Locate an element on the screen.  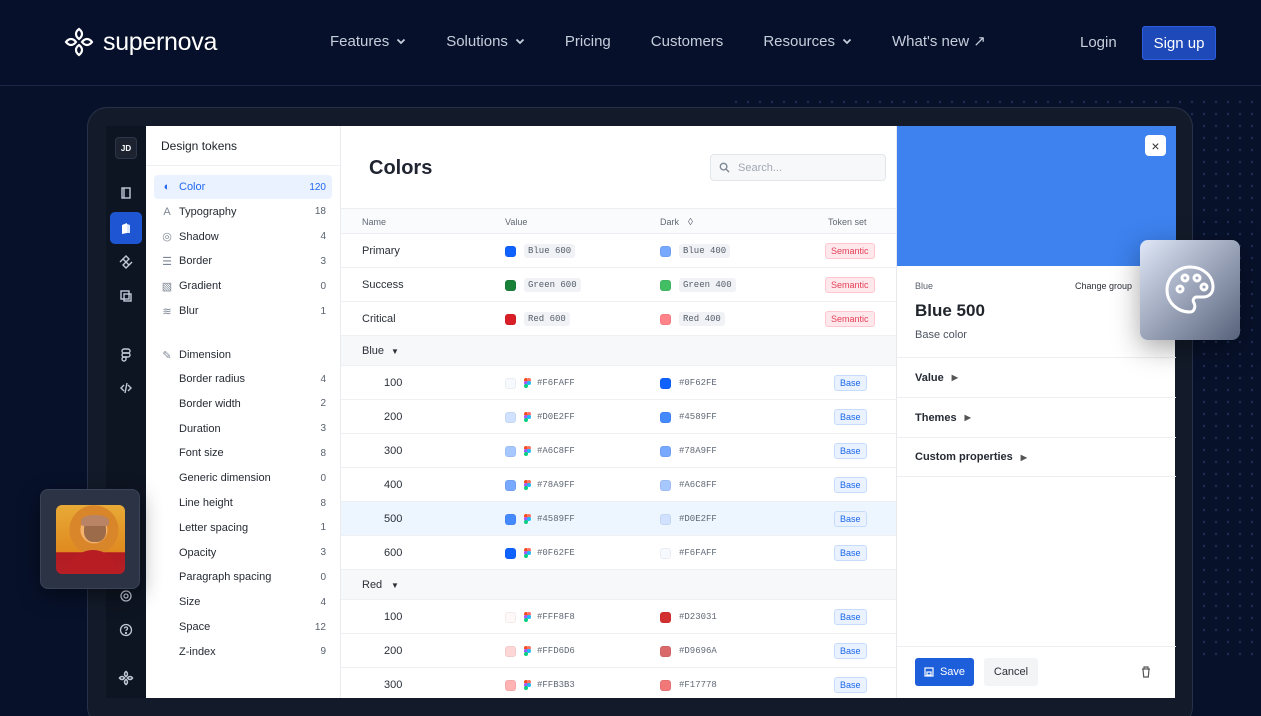
table-row: 100 #FFF8F8 #D23031 Base is located at coordinates (618, 617).